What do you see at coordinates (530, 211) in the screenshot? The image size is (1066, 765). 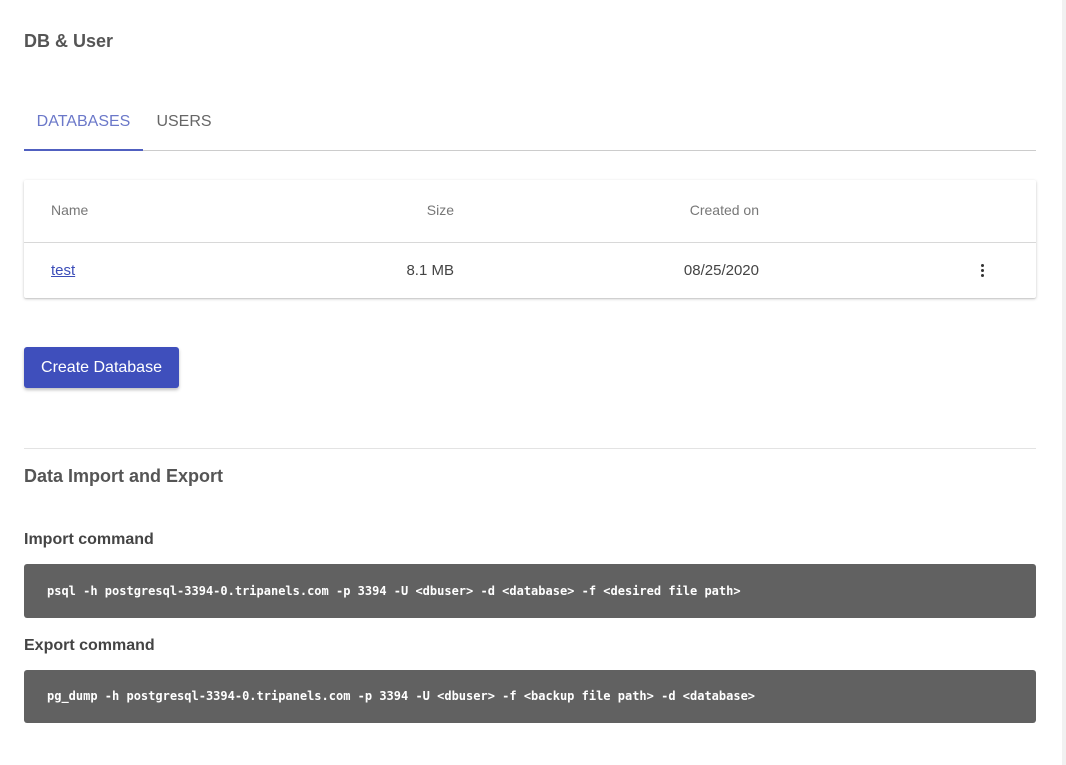 I see `table-header: Name Size Created on` at bounding box center [530, 211].